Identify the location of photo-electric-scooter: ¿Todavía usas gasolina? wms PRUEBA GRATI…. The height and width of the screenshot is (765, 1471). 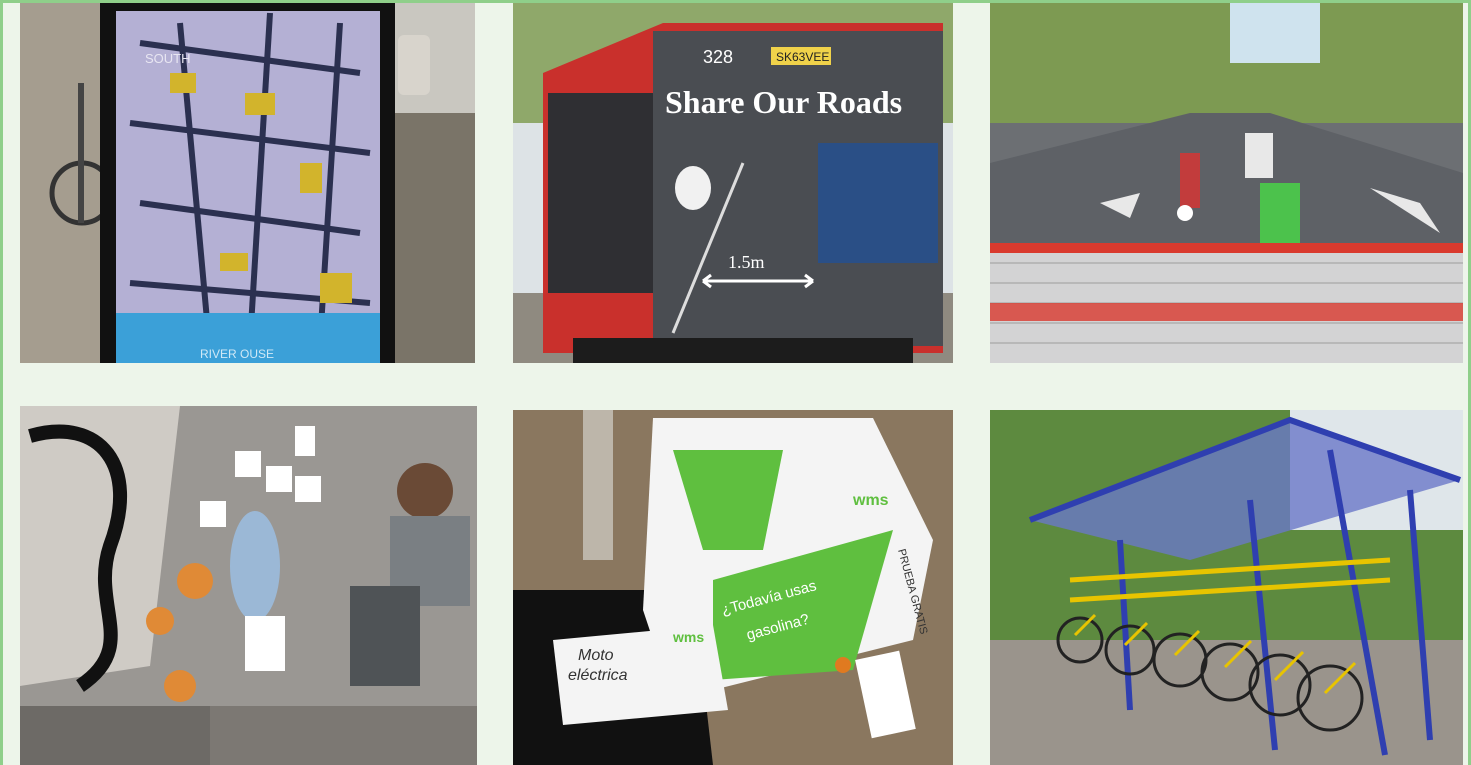
(733, 587).